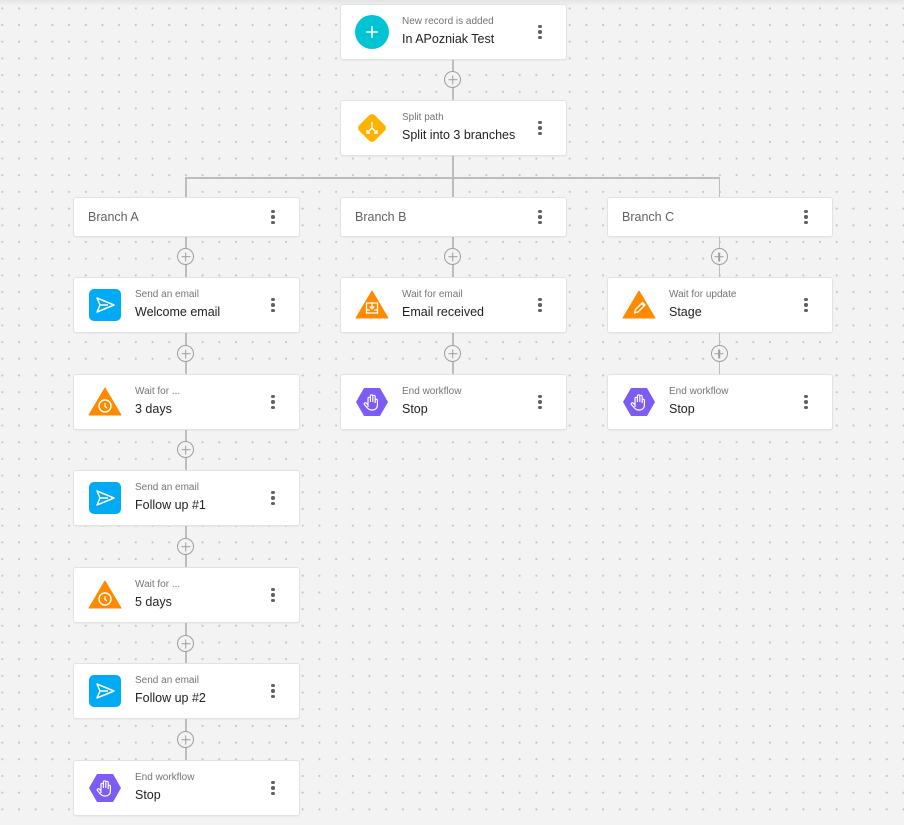 The width and height of the screenshot is (904, 825). I want to click on step-card: Send an email Follow up #1, so click(186, 498).